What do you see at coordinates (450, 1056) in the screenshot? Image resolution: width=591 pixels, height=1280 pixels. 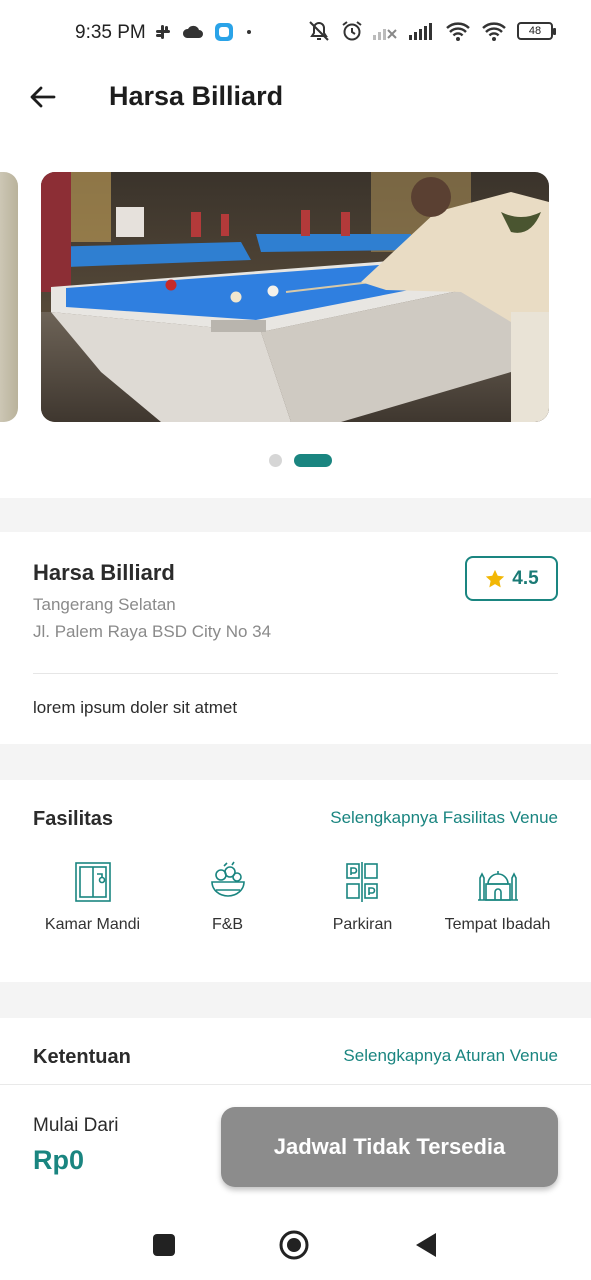 I see `terms-more-link: Selengkapnya Aturan Venue` at bounding box center [450, 1056].